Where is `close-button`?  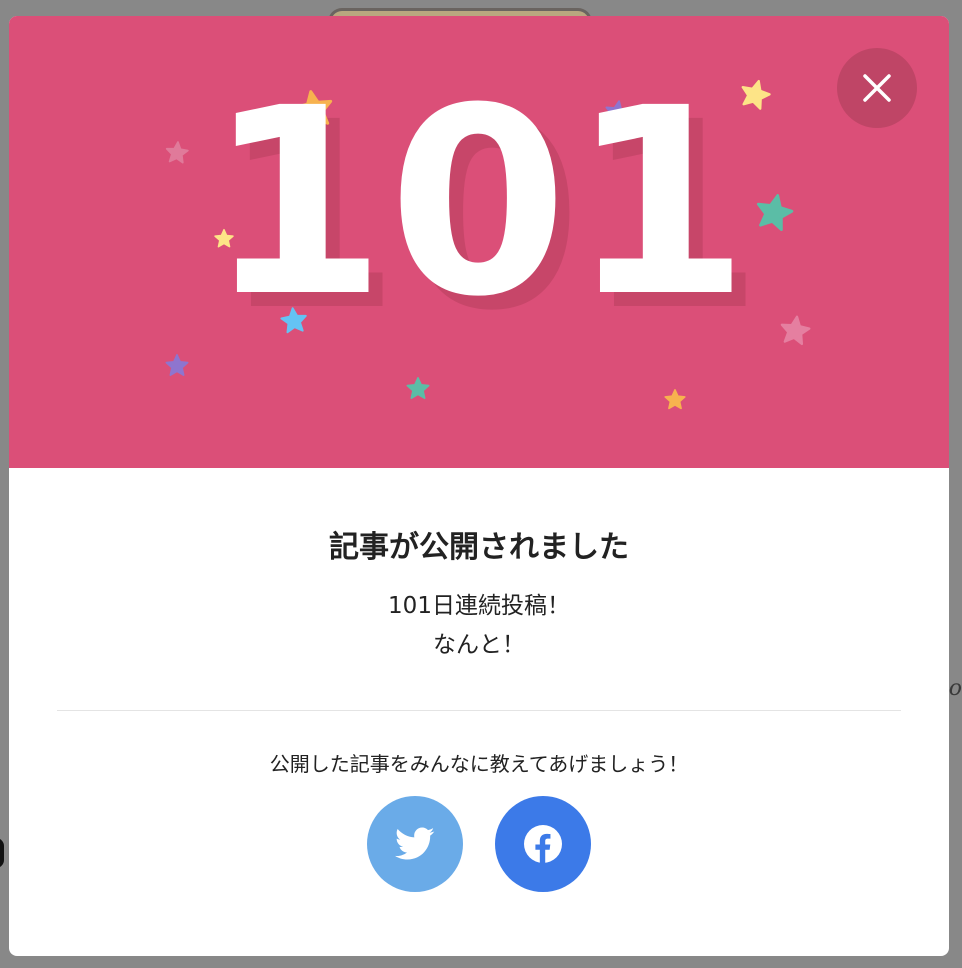
close-button is located at coordinates (877, 88).